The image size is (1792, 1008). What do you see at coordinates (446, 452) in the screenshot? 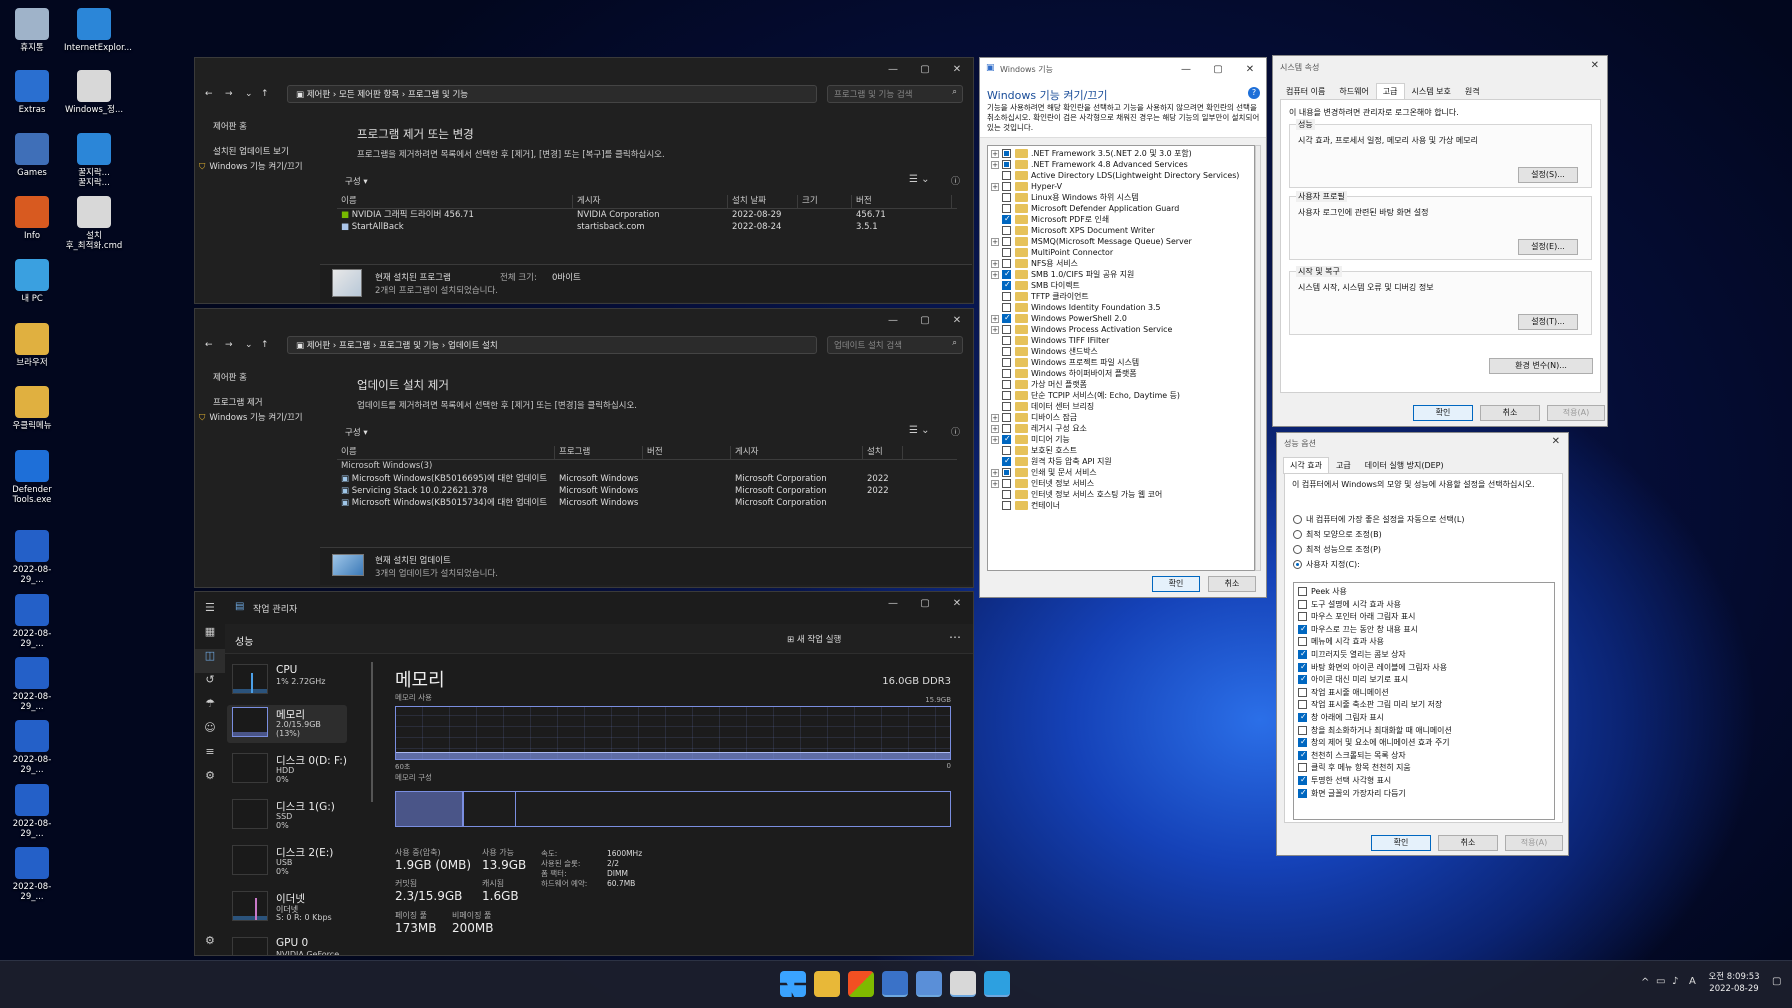
I see `column-header: 이름` at bounding box center [446, 452].